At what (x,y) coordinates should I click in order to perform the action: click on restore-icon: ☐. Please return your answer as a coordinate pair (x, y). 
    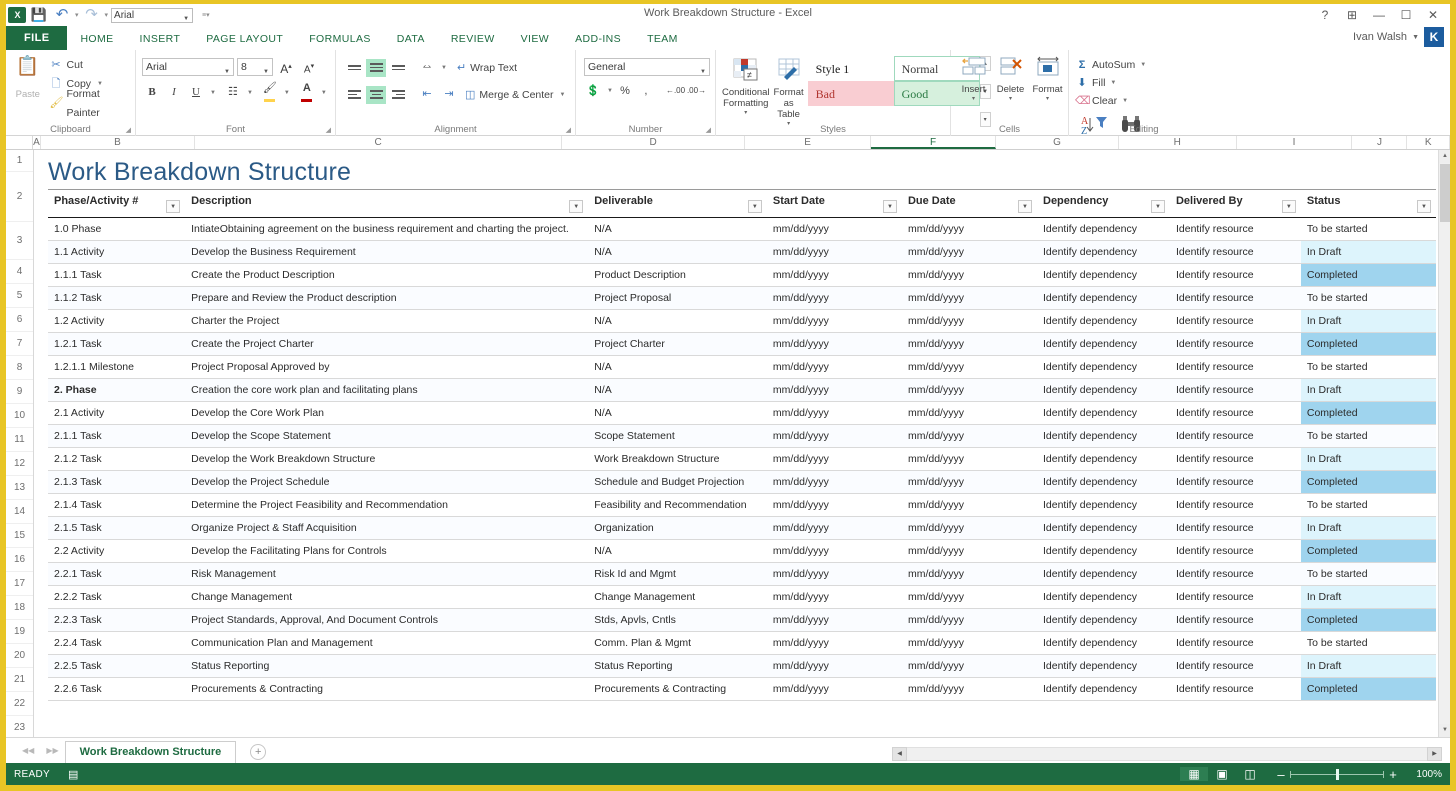
    Looking at the image, I should click on (1406, 15).